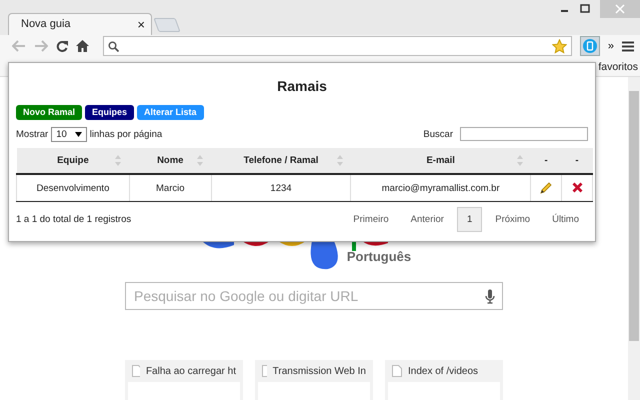 Image resolution: width=640 pixels, height=400 pixels. I want to click on scrollbar-thumb, so click(634, 216).